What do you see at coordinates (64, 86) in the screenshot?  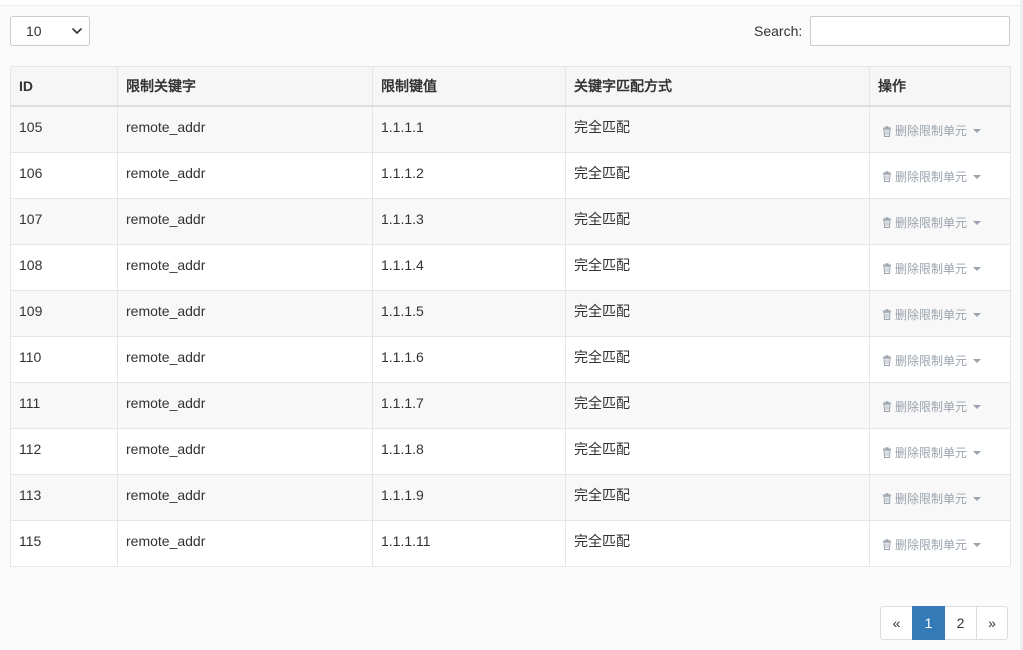 I see `column-header-id: ID` at bounding box center [64, 86].